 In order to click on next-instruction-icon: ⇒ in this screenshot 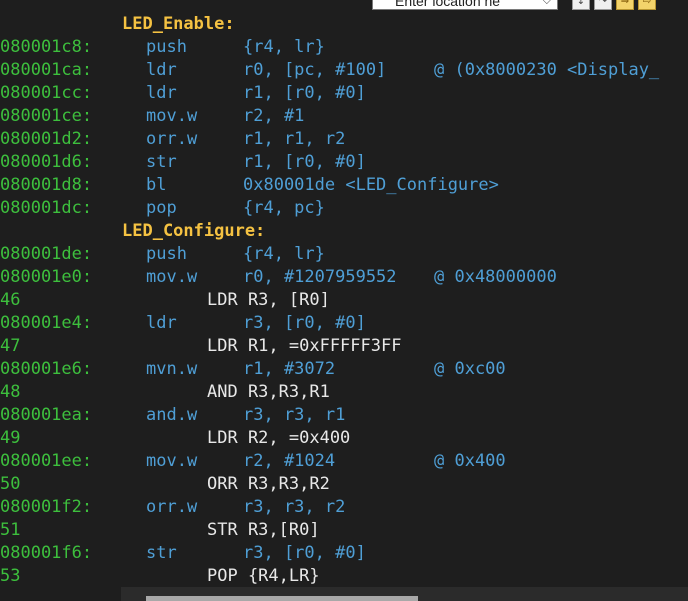, I will do `click(625, 5)`.